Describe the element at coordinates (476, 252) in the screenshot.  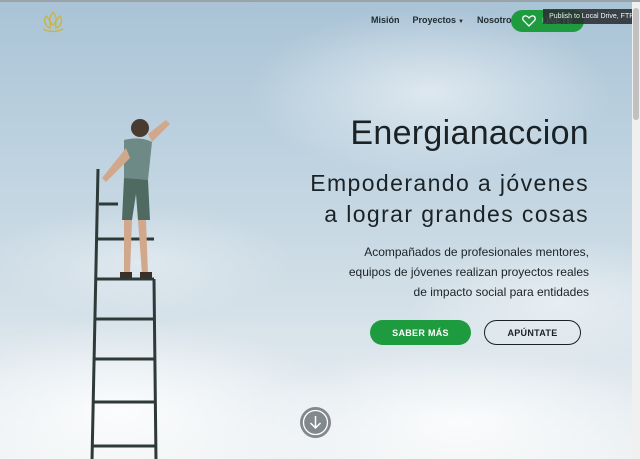
I see `hero-description-line-1: Acompañados de profesionales mentores,` at that location.